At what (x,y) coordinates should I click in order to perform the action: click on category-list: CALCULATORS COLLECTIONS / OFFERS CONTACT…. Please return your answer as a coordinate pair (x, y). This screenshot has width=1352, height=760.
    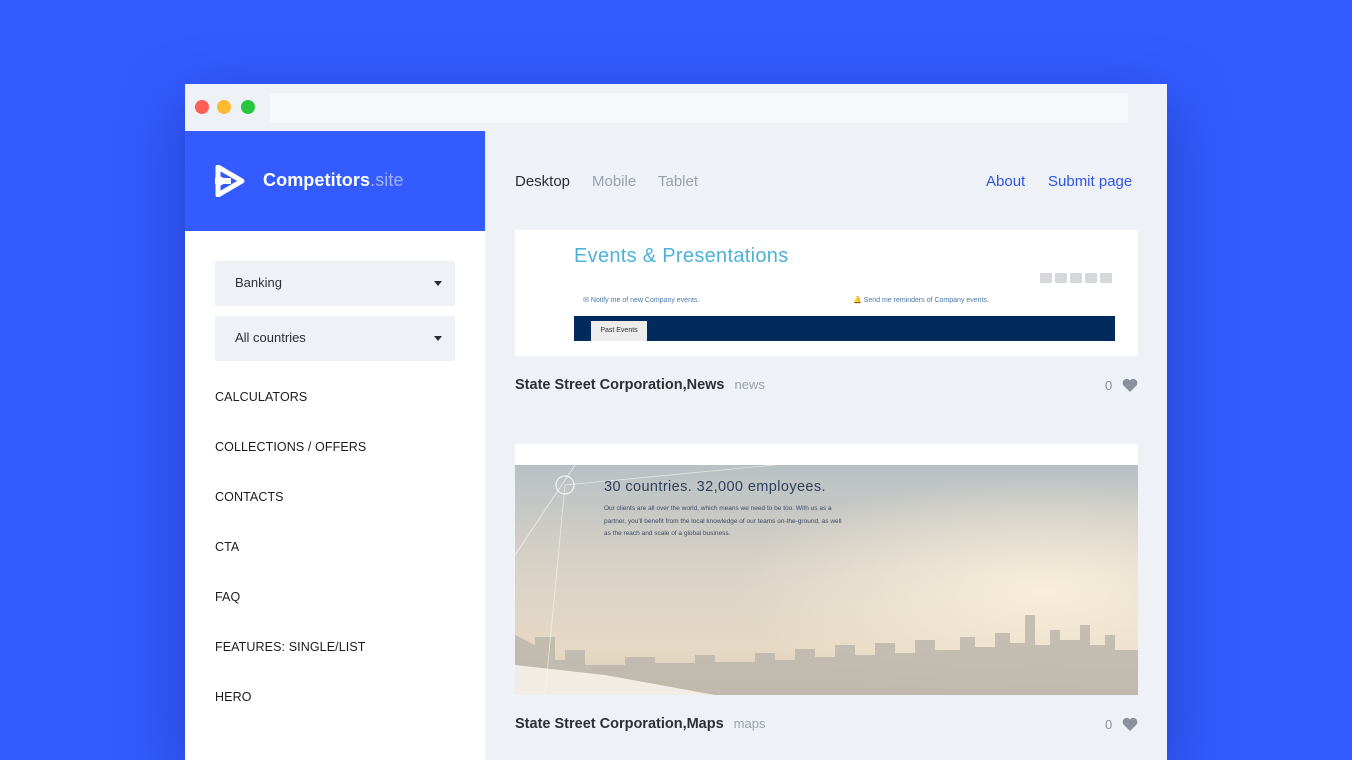
    Looking at the image, I should click on (290, 565).